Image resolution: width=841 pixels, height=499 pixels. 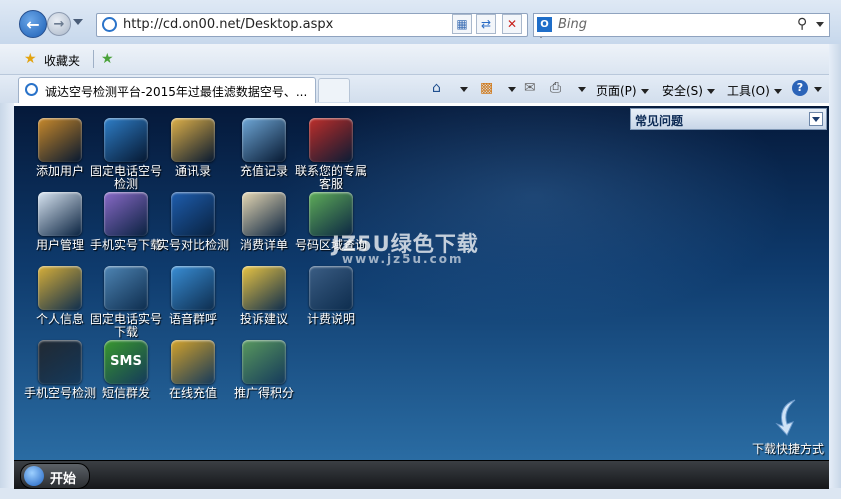 I want to click on desktop-icon: 添加用户, so click(x=60, y=148).